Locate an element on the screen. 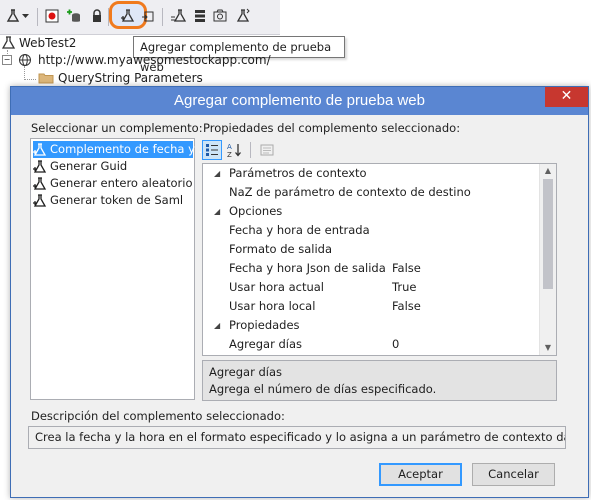 This screenshot has width=591, height=500. property-row: Usar hora local False is located at coordinates (371, 306).